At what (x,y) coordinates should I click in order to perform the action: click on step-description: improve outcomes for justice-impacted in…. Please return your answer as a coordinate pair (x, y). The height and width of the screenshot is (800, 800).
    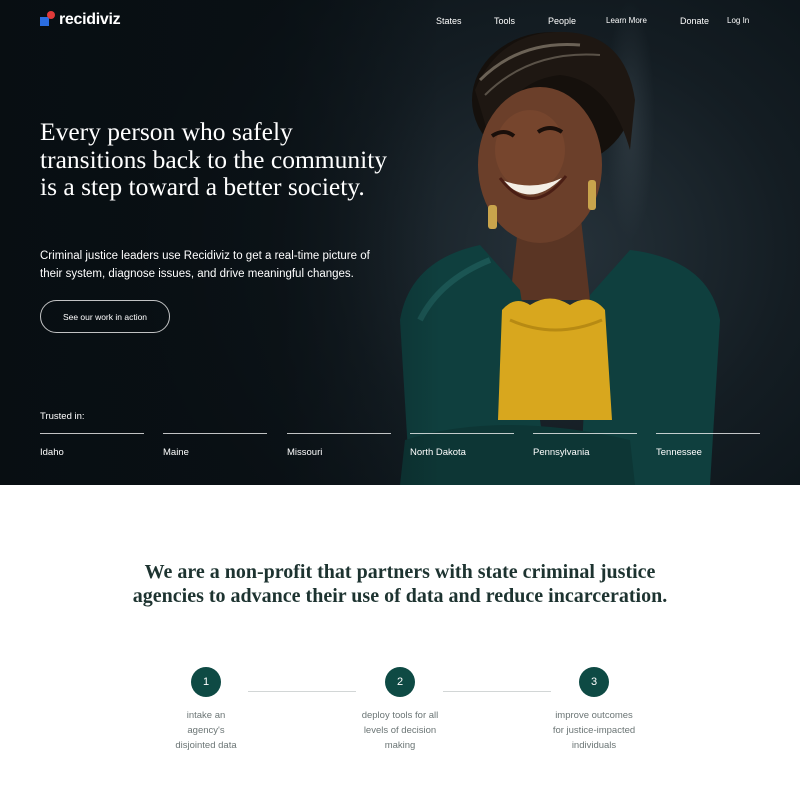
    Looking at the image, I should click on (594, 730).